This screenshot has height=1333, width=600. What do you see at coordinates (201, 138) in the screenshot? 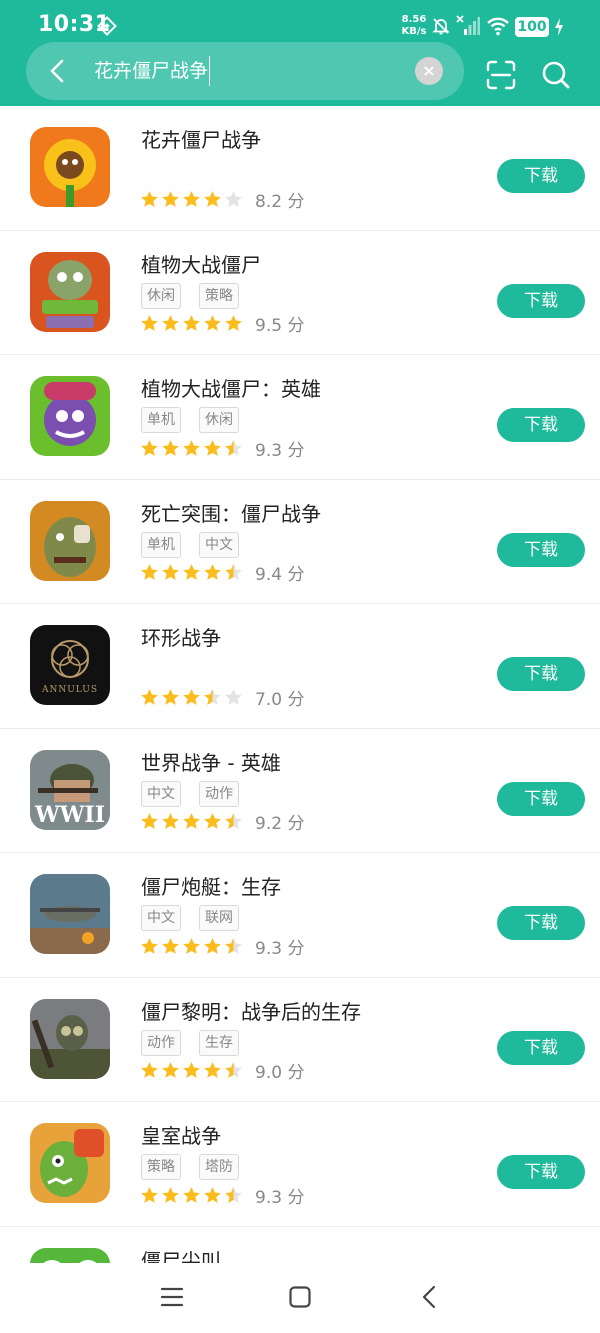
I see `app-name: 花卉僵尸战争` at bounding box center [201, 138].